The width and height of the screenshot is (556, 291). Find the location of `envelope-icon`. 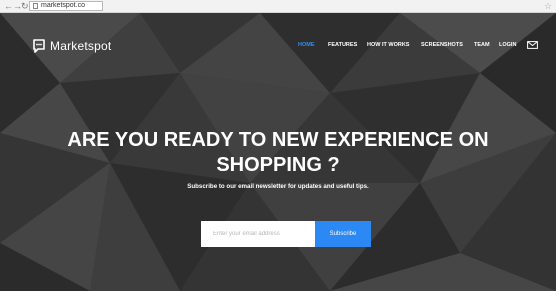

envelope-icon is located at coordinates (532, 45).